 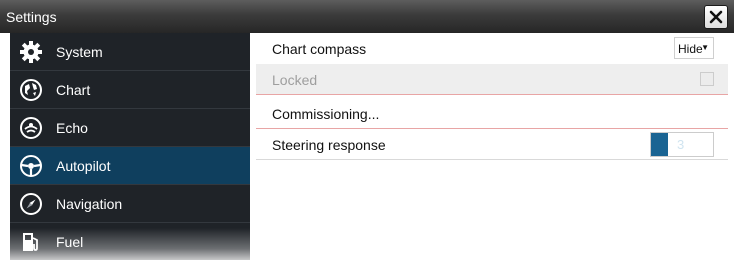 I want to click on chart-globe-icon, so click(x=31, y=90).